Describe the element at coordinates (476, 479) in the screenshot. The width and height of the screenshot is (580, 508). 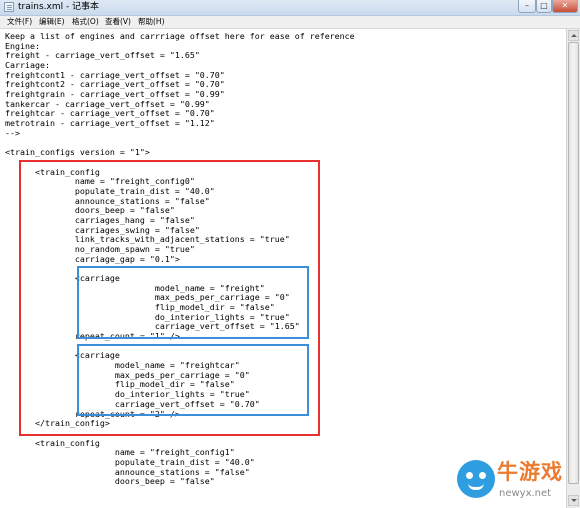
I see `cartoon-face-icon` at that location.